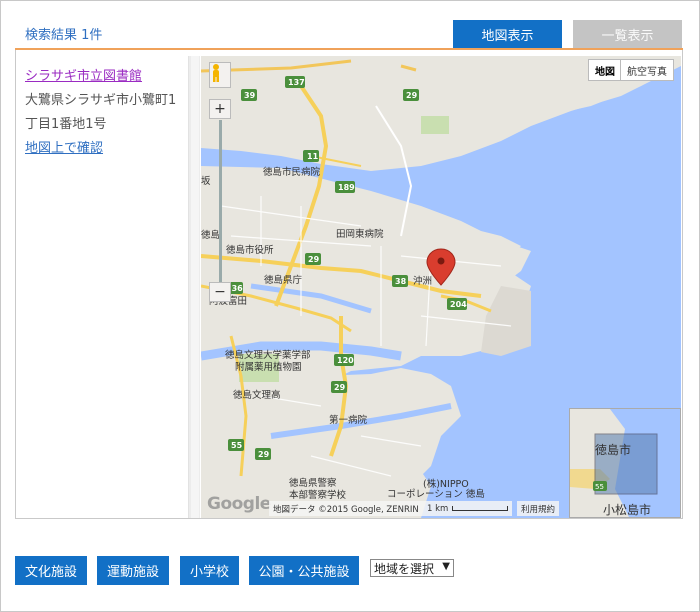 Image resolution: width=700 pixels, height=612 pixels. Describe the element at coordinates (605, 70) in the screenshot. I see `map-type-map-button: 地図` at that location.